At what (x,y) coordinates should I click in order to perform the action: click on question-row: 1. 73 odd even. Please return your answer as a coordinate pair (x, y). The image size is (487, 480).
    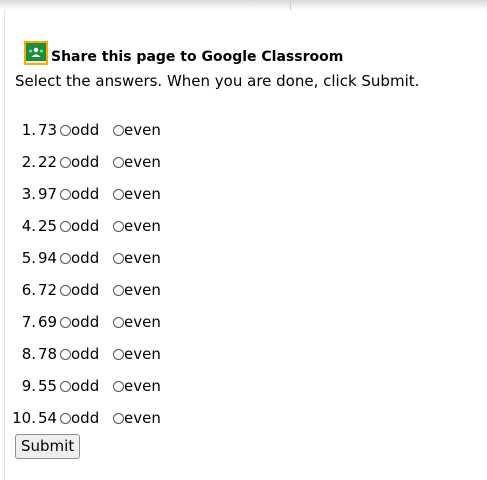
    Looking at the image, I should click on (80, 130).